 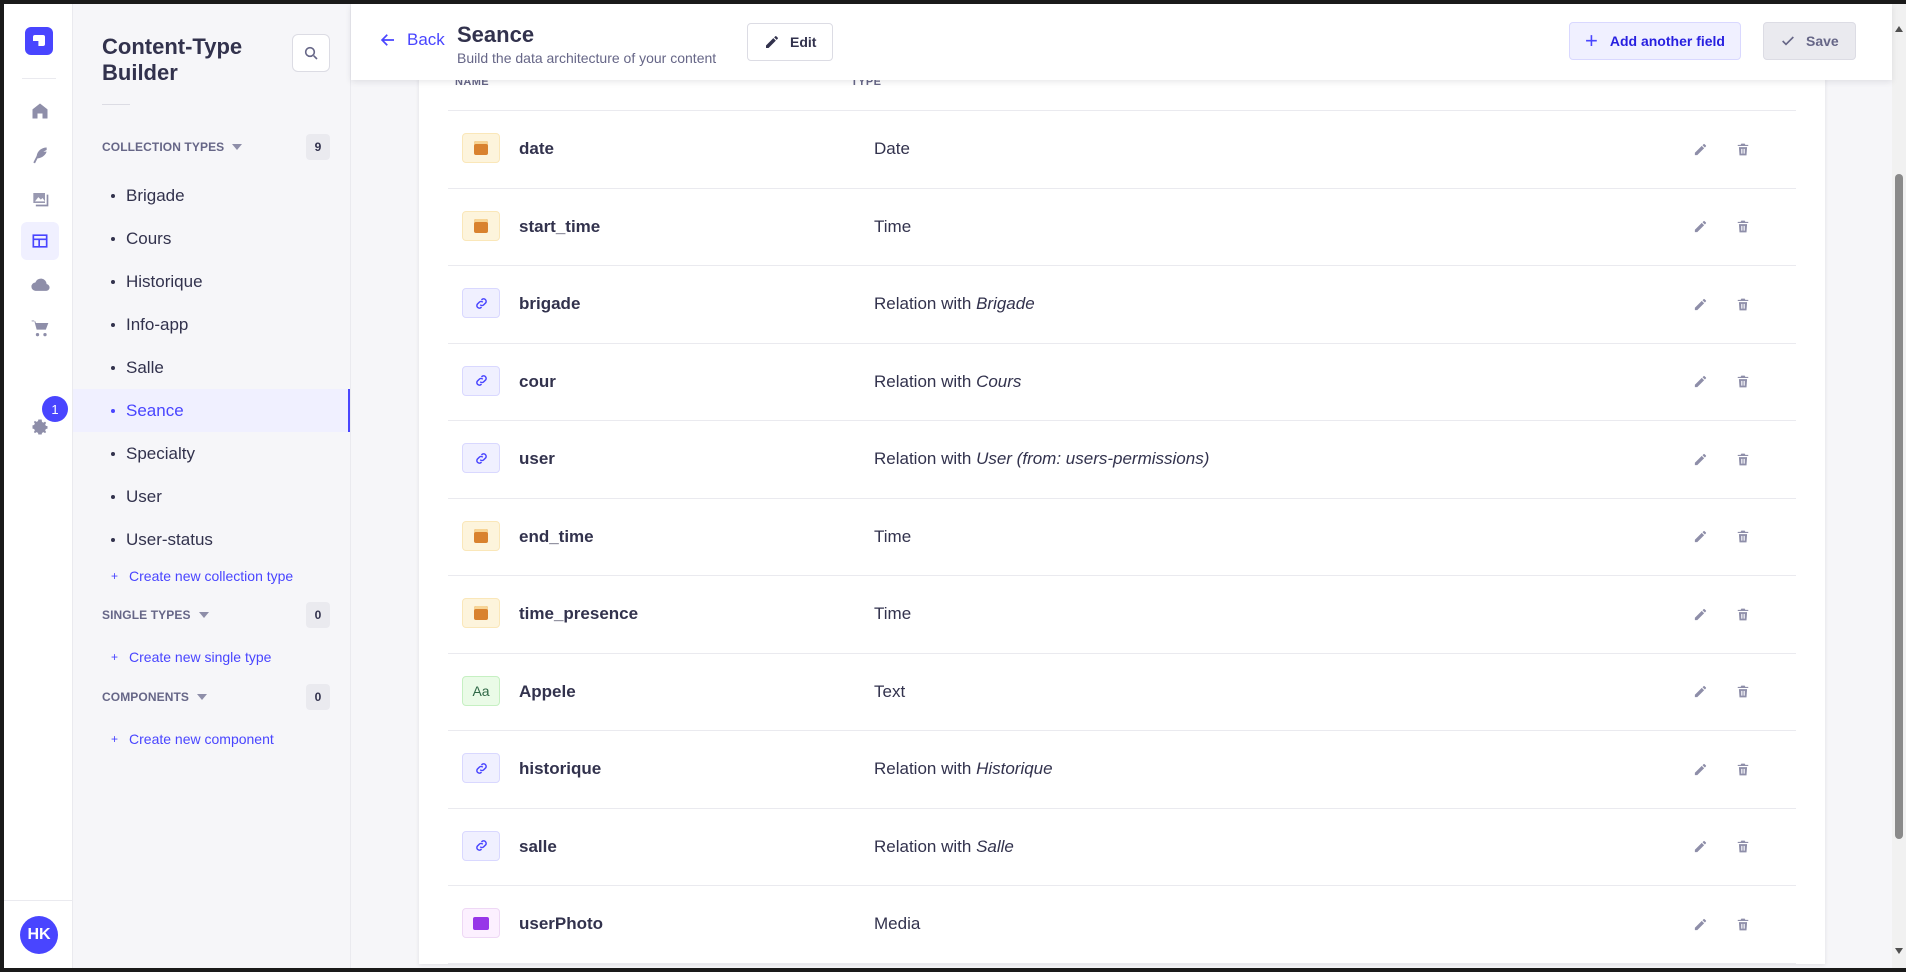 I want to click on subnav-item-specialty: Specialty, so click(x=211, y=453).